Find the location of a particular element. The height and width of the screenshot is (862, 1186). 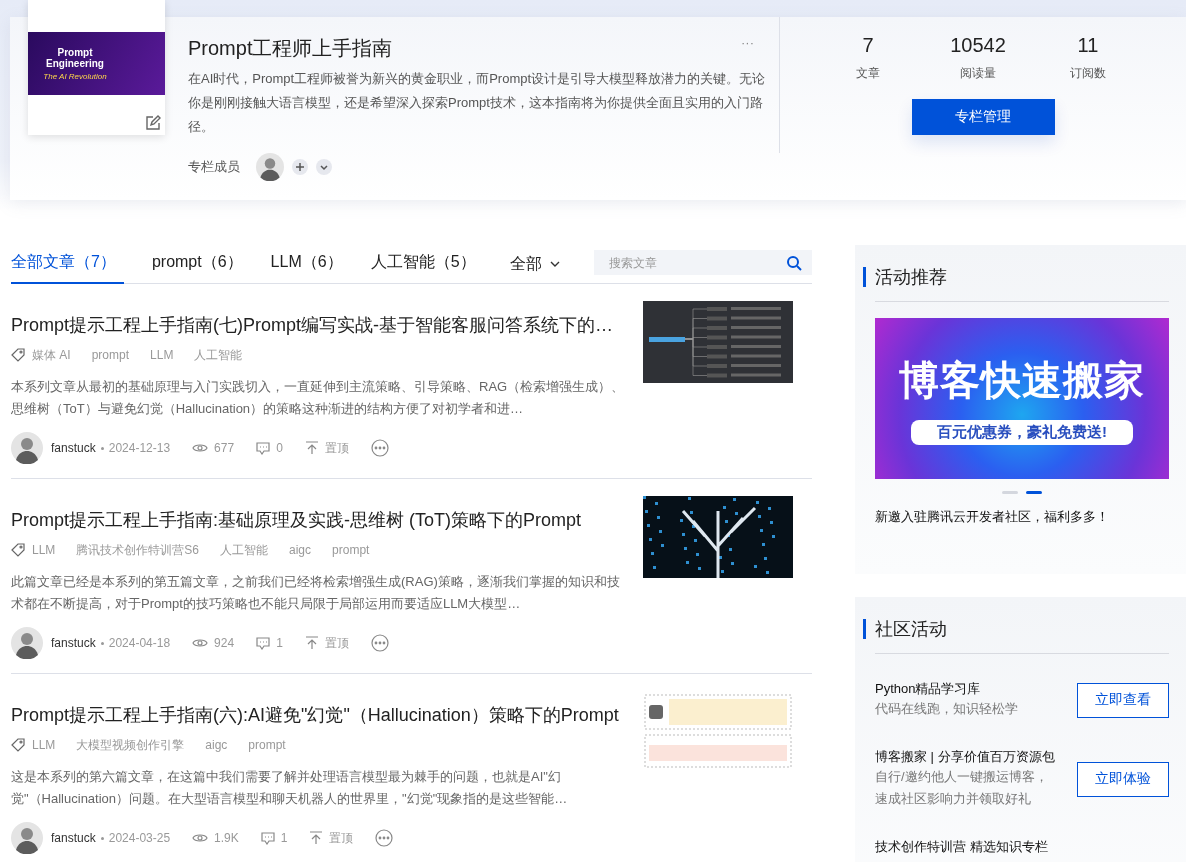

activity-description: 代码在线跑，知识轻松学 is located at coordinates (946, 709).